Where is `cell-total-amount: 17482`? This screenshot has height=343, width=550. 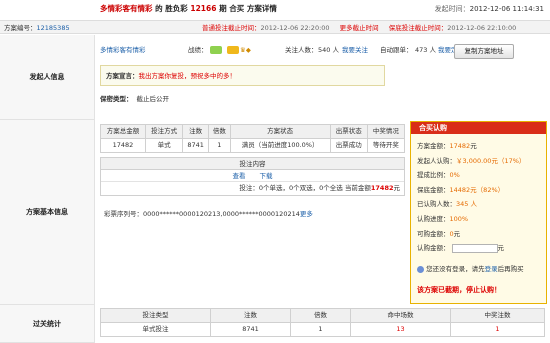 cell-total-amount: 17482 is located at coordinates (123, 145).